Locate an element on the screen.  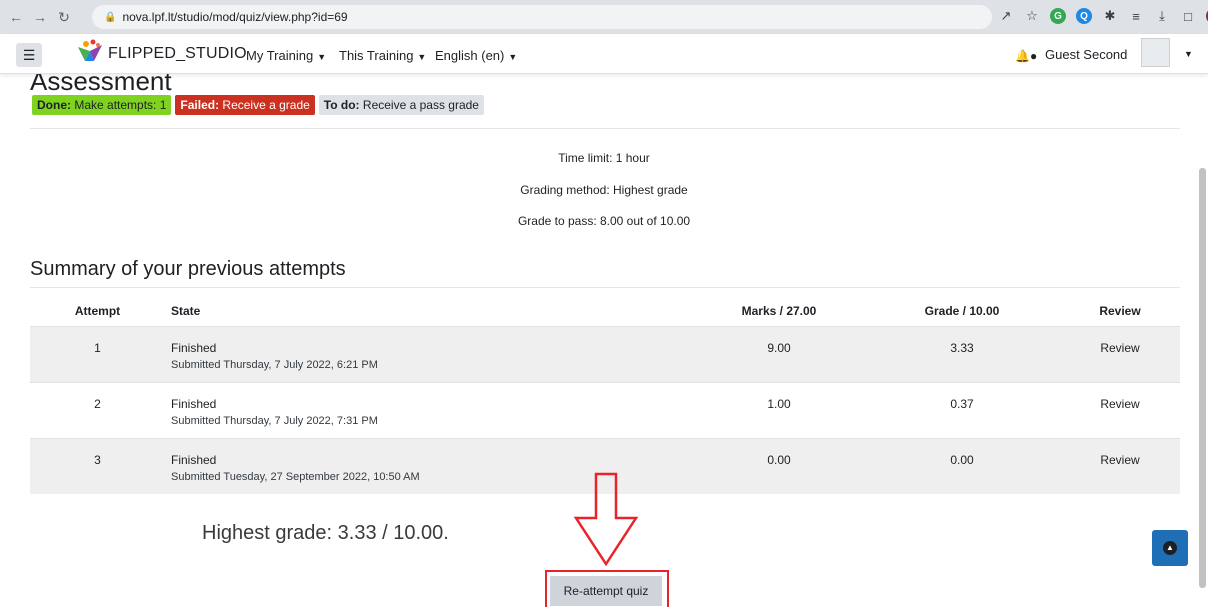
completion-badge-todo: To do: Receive a pass grade is located at coordinates (401, 105).